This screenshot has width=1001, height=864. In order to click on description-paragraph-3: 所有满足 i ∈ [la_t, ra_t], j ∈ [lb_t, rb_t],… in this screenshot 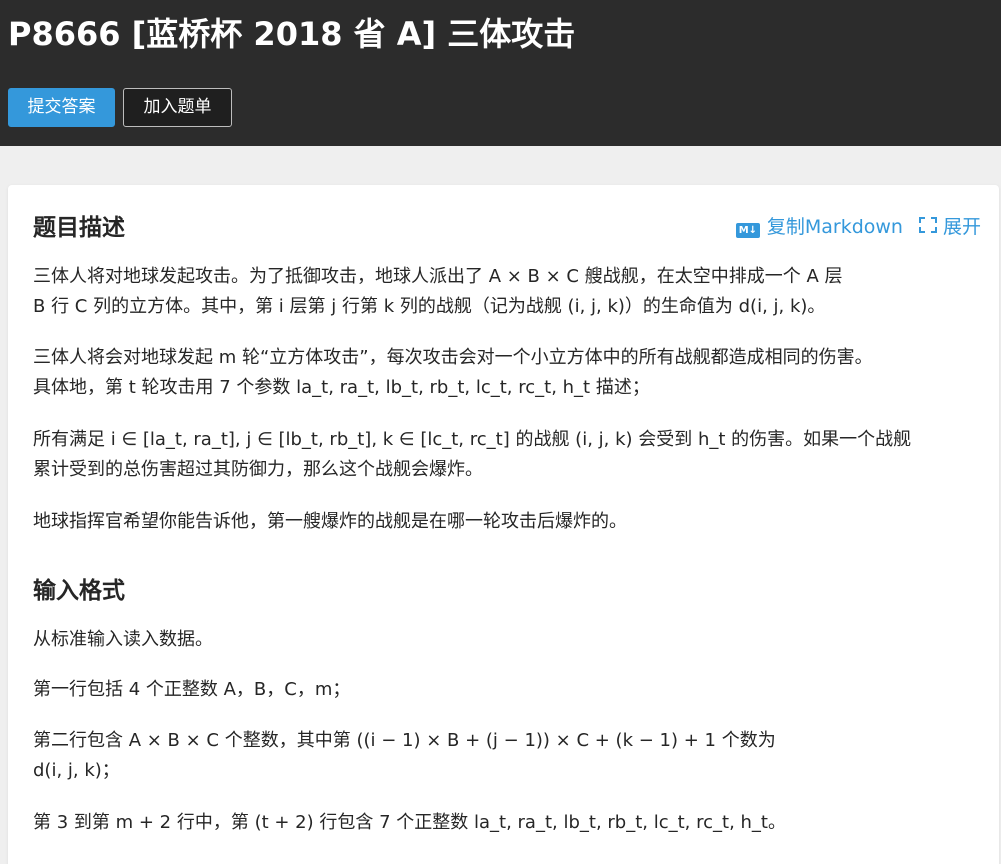, I will do `click(505, 455)`.